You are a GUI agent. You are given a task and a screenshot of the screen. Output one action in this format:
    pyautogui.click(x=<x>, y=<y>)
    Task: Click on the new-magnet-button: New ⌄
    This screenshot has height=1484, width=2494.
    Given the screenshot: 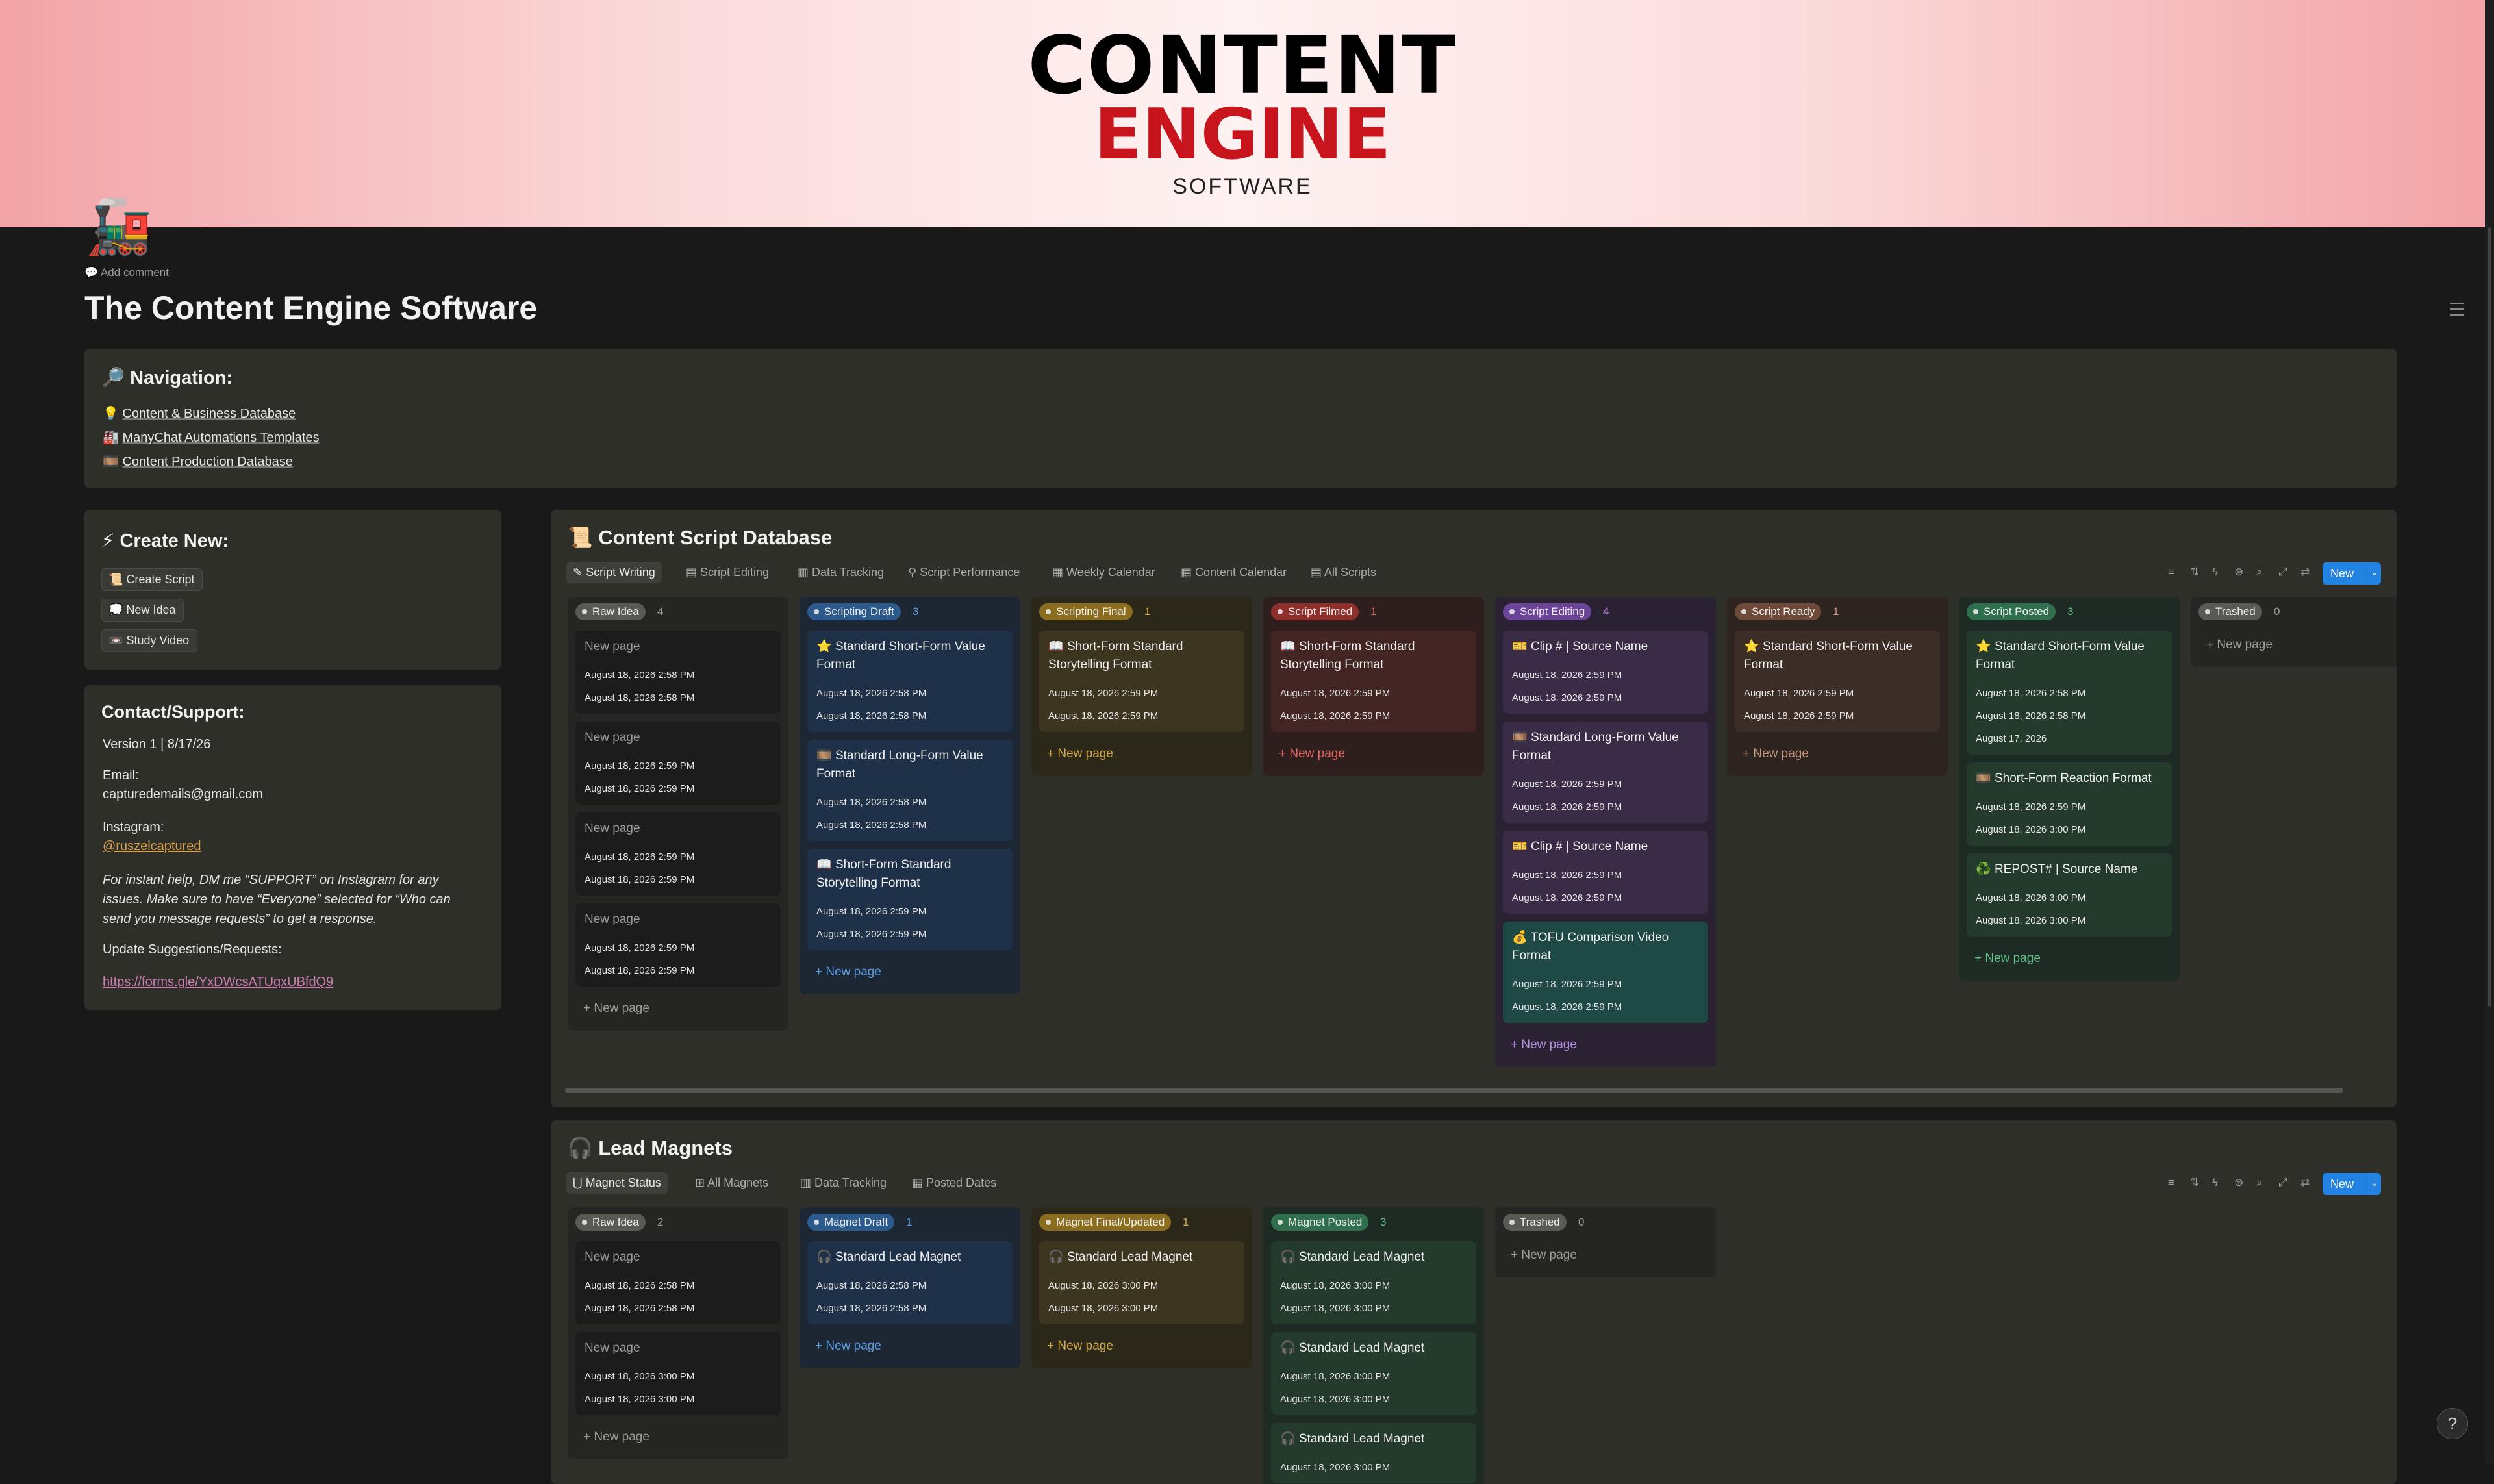 What is the action you would take?
    pyautogui.click(x=2352, y=1184)
    